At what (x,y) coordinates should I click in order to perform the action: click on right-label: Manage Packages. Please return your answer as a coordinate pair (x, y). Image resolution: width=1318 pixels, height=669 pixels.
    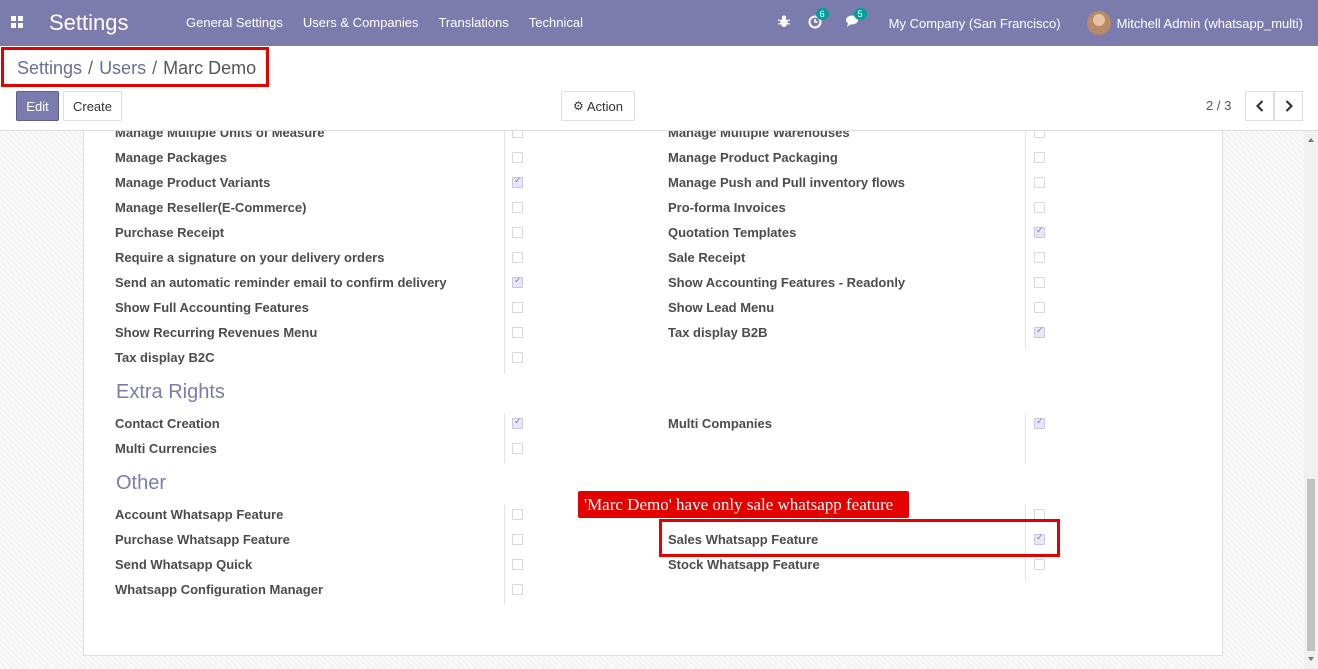
    Looking at the image, I should click on (171, 157).